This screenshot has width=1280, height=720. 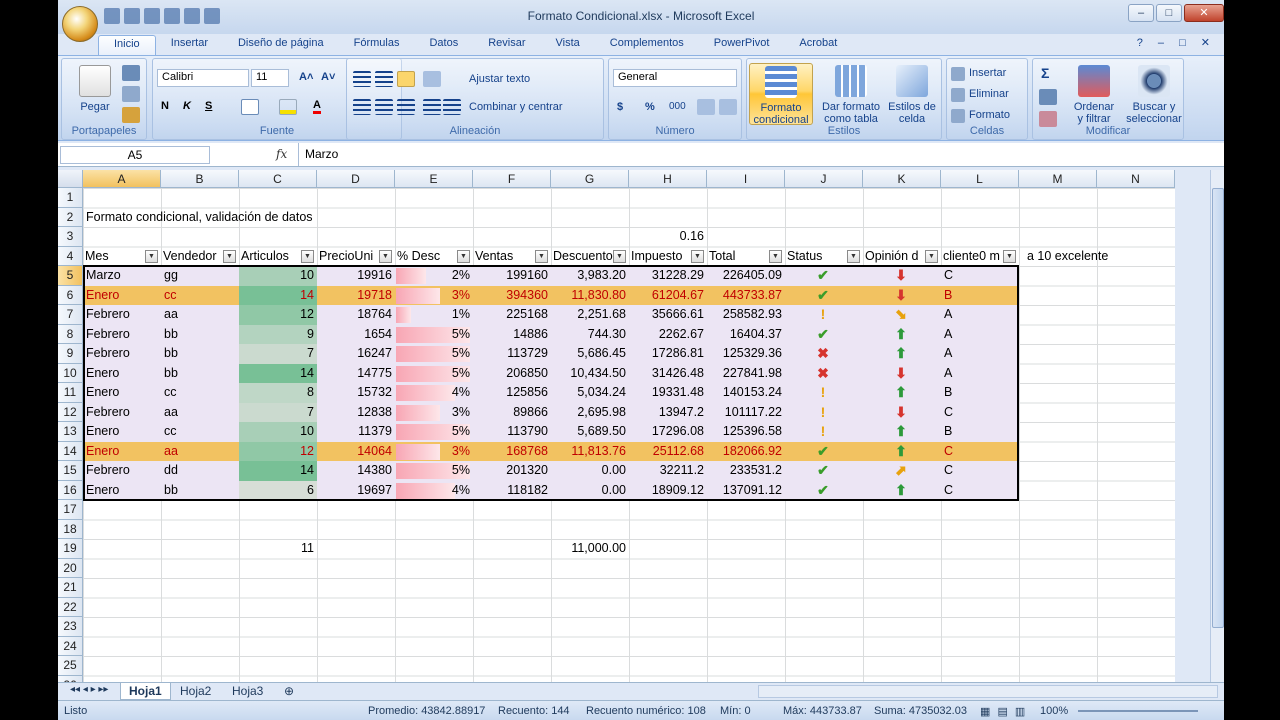 I want to click on cell-ventas: 394360, so click(x=512, y=296).